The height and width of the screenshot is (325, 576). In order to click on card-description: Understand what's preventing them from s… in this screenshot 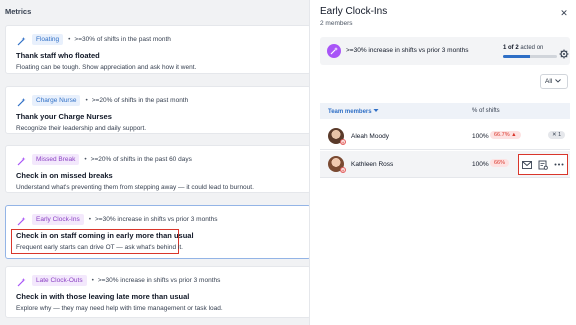, I will do `click(135, 187)`.